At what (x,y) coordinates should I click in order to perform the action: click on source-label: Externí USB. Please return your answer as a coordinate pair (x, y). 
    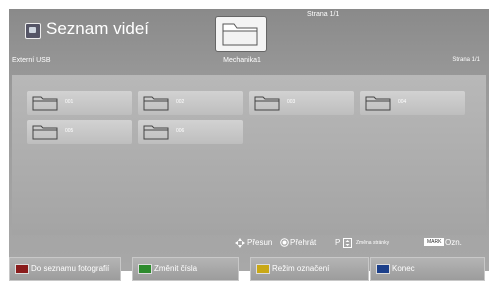
    Looking at the image, I should click on (31, 60).